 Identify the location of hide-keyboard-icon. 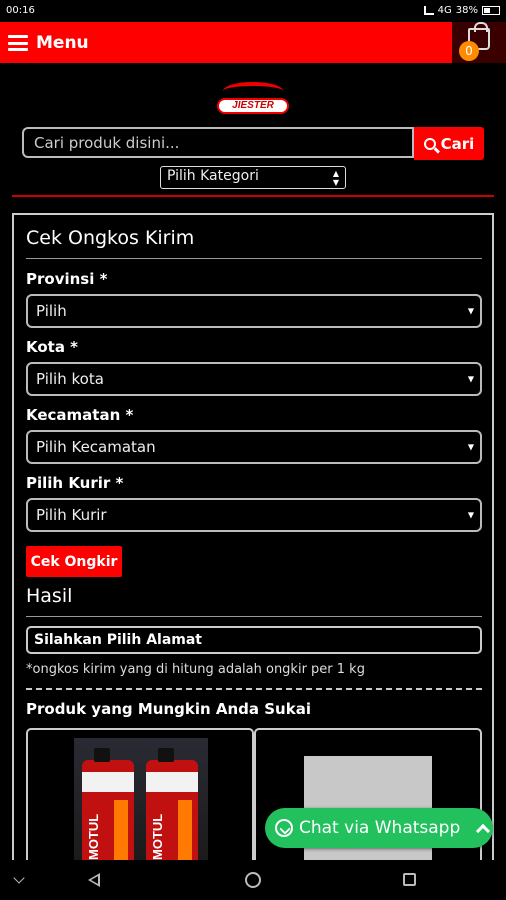
(19, 878).